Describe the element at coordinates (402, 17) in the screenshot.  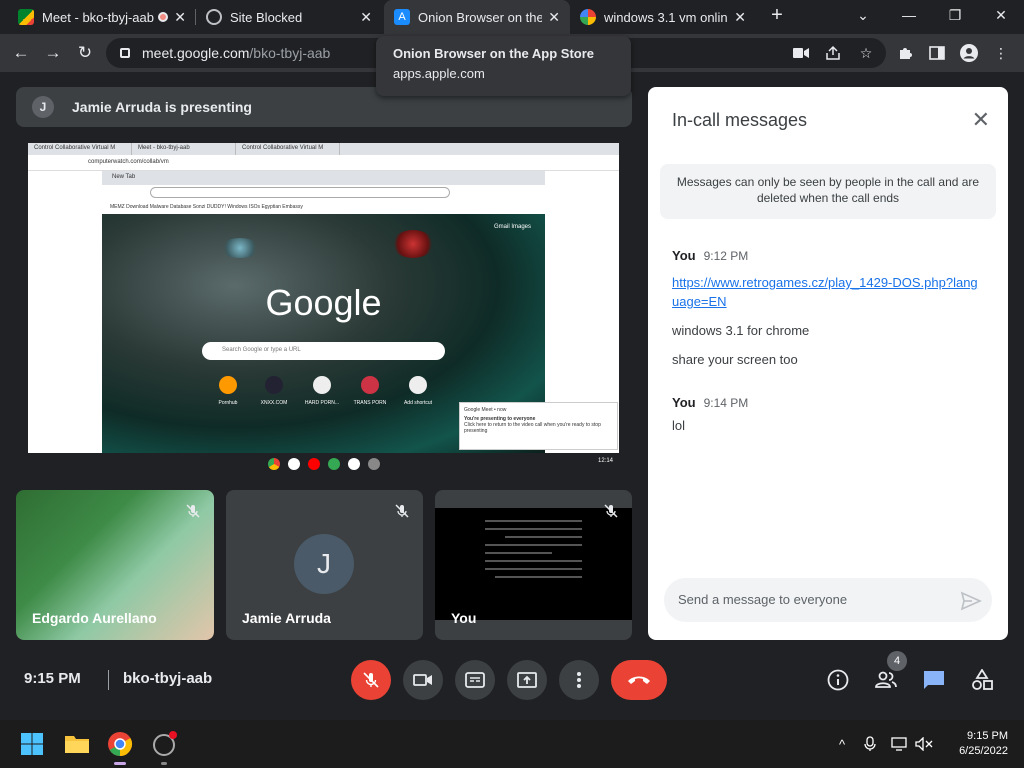
I see `app-store-icon: A` at that location.